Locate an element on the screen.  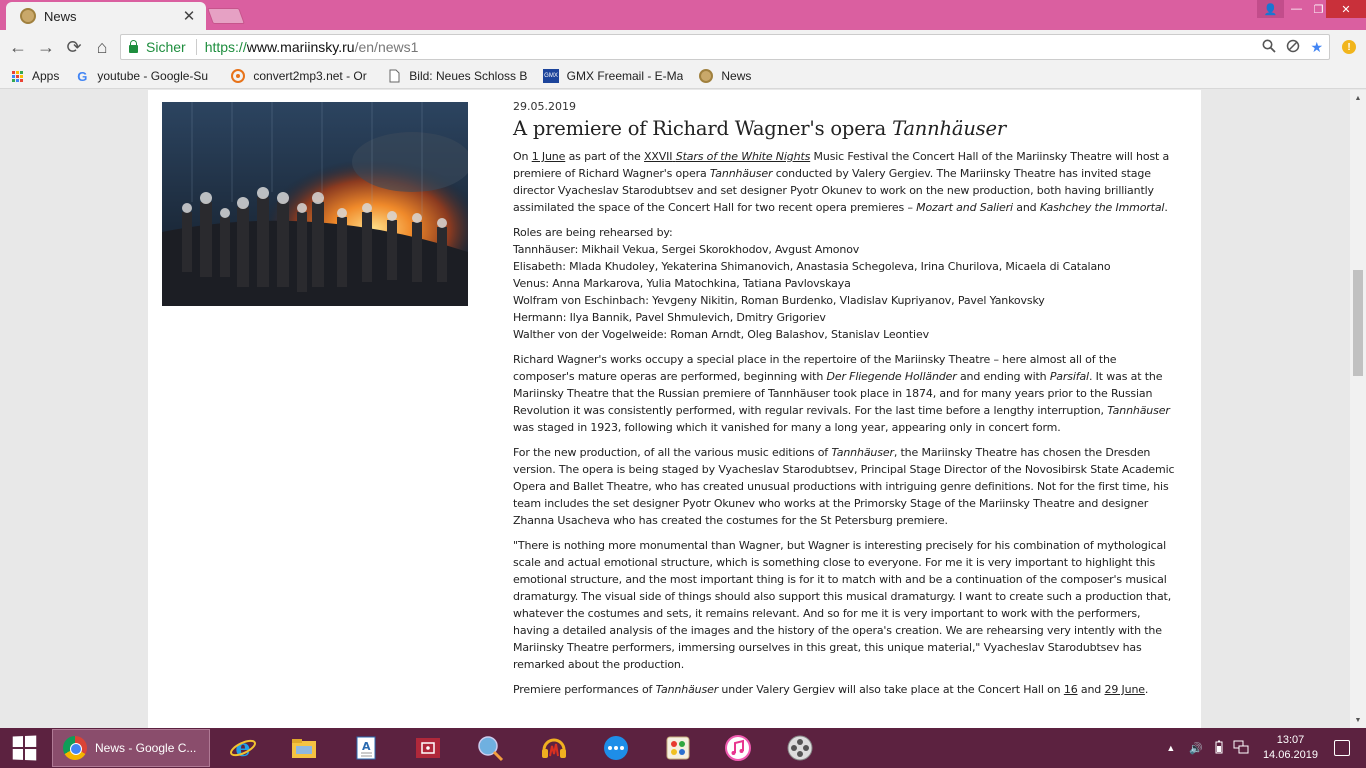
bookmark-gmx: GMX GMX Freemail - E-Ma is located at coordinates (613, 76).